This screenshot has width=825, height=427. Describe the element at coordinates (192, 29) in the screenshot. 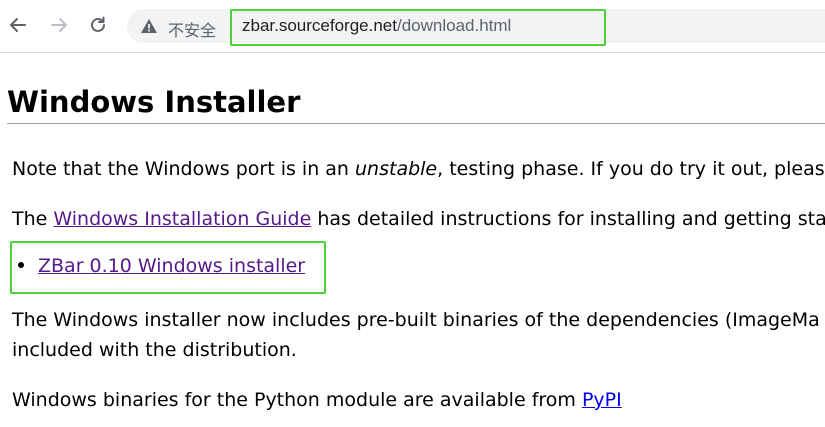

I see `security-status-label: 不安全` at that location.